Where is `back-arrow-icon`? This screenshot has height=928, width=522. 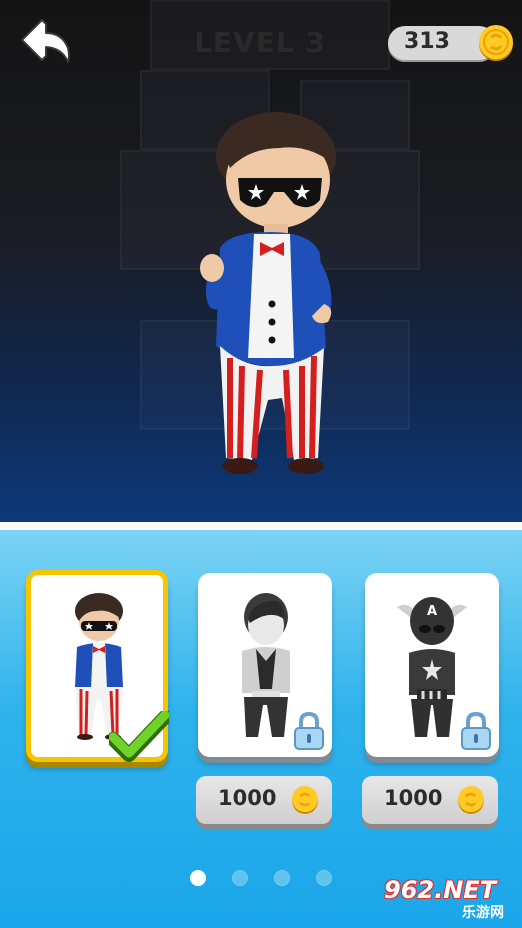
back-arrow-icon is located at coordinates (45, 41).